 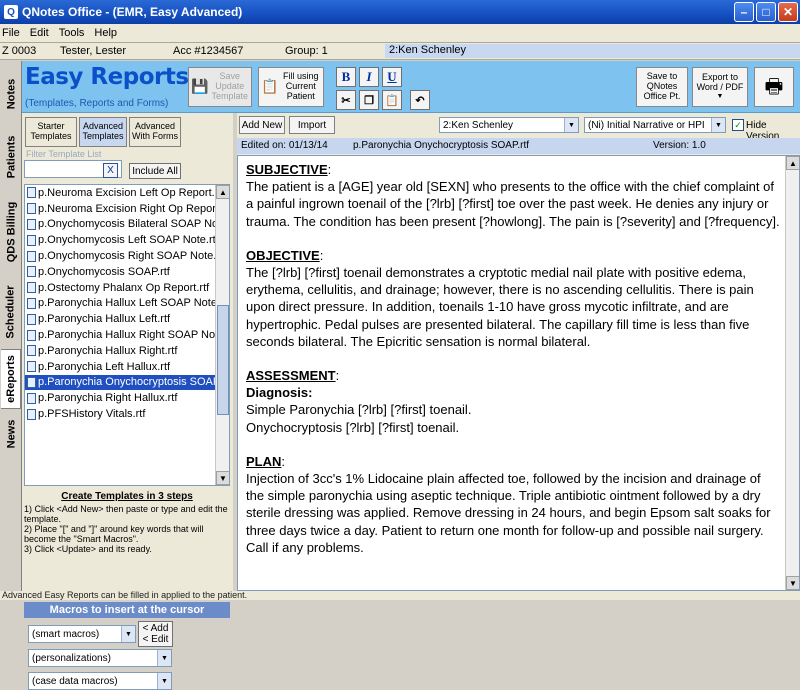 What do you see at coordinates (346, 77) in the screenshot?
I see `bold-button: B` at bounding box center [346, 77].